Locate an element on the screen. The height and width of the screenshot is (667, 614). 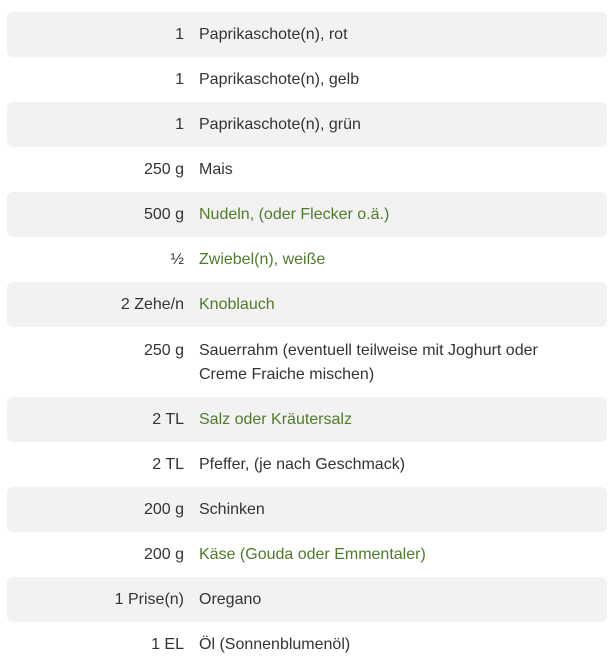
ingredient-row: 250 g Mais is located at coordinates (307, 169).